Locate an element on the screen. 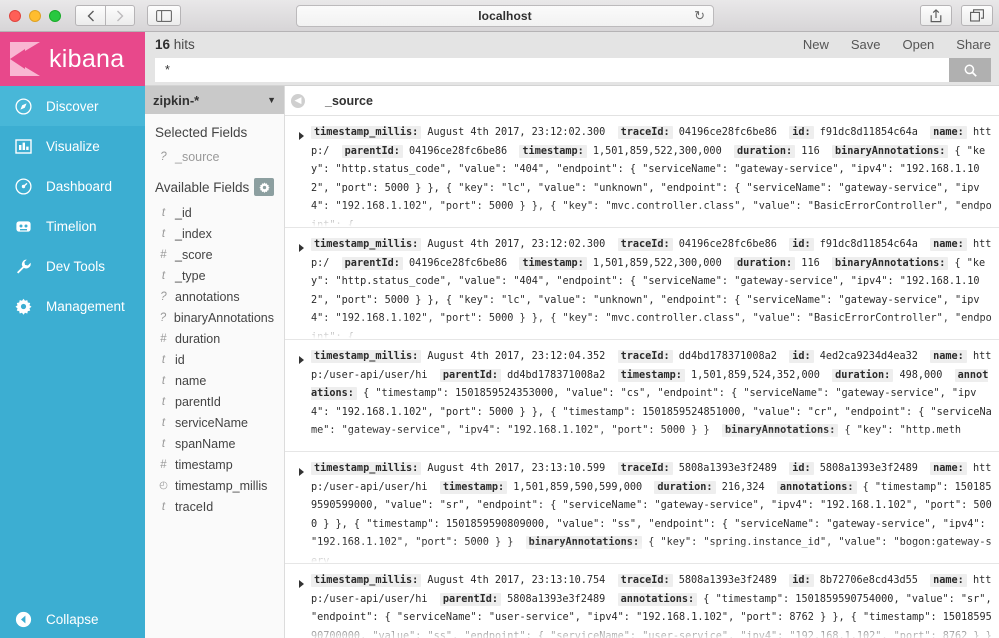  field-item-timestamp: # timestamp is located at coordinates (214, 464).